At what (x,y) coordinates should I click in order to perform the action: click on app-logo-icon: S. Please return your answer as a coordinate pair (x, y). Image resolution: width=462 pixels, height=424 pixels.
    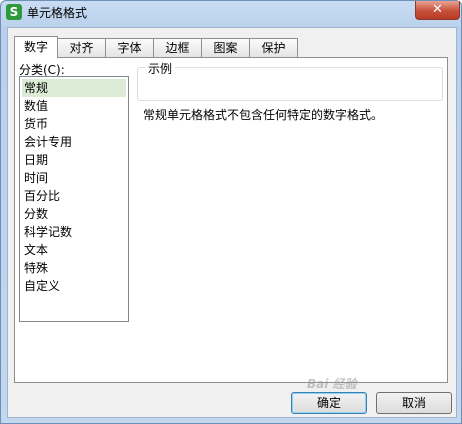
    Looking at the image, I should click on (14, 12).